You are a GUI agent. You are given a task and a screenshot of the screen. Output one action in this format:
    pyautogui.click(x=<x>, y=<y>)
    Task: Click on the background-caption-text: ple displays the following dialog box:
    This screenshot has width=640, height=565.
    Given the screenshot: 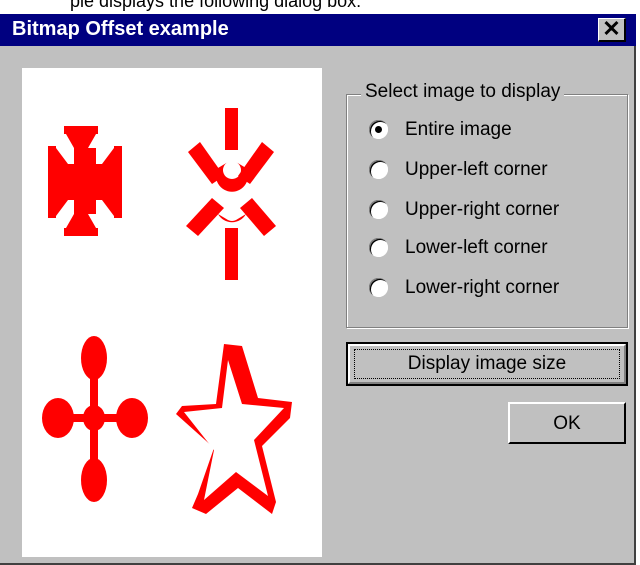 What is the action you would take?
    pyautogui.click(x=216, y=5)
    